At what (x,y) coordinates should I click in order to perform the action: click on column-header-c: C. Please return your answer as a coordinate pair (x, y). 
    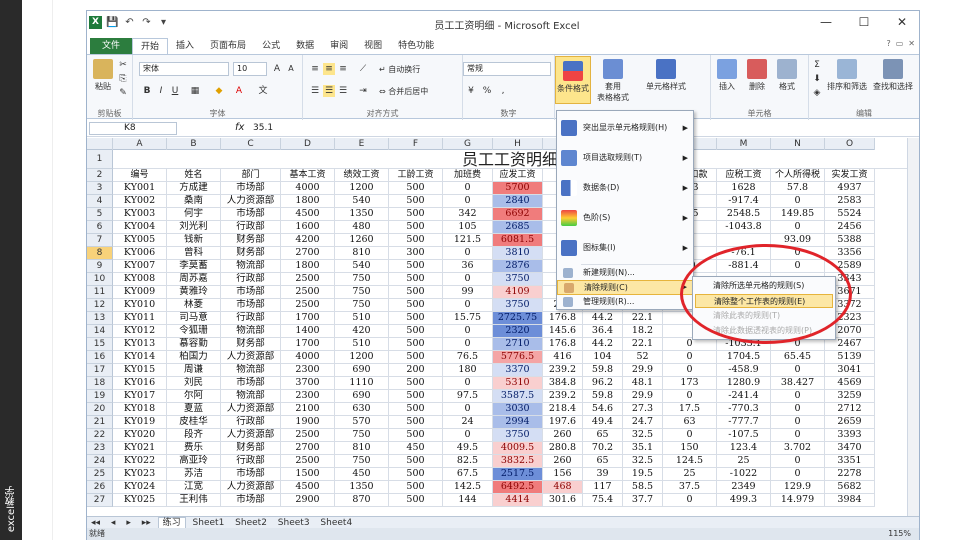
    Looking at the image, I should click on (251, 144).